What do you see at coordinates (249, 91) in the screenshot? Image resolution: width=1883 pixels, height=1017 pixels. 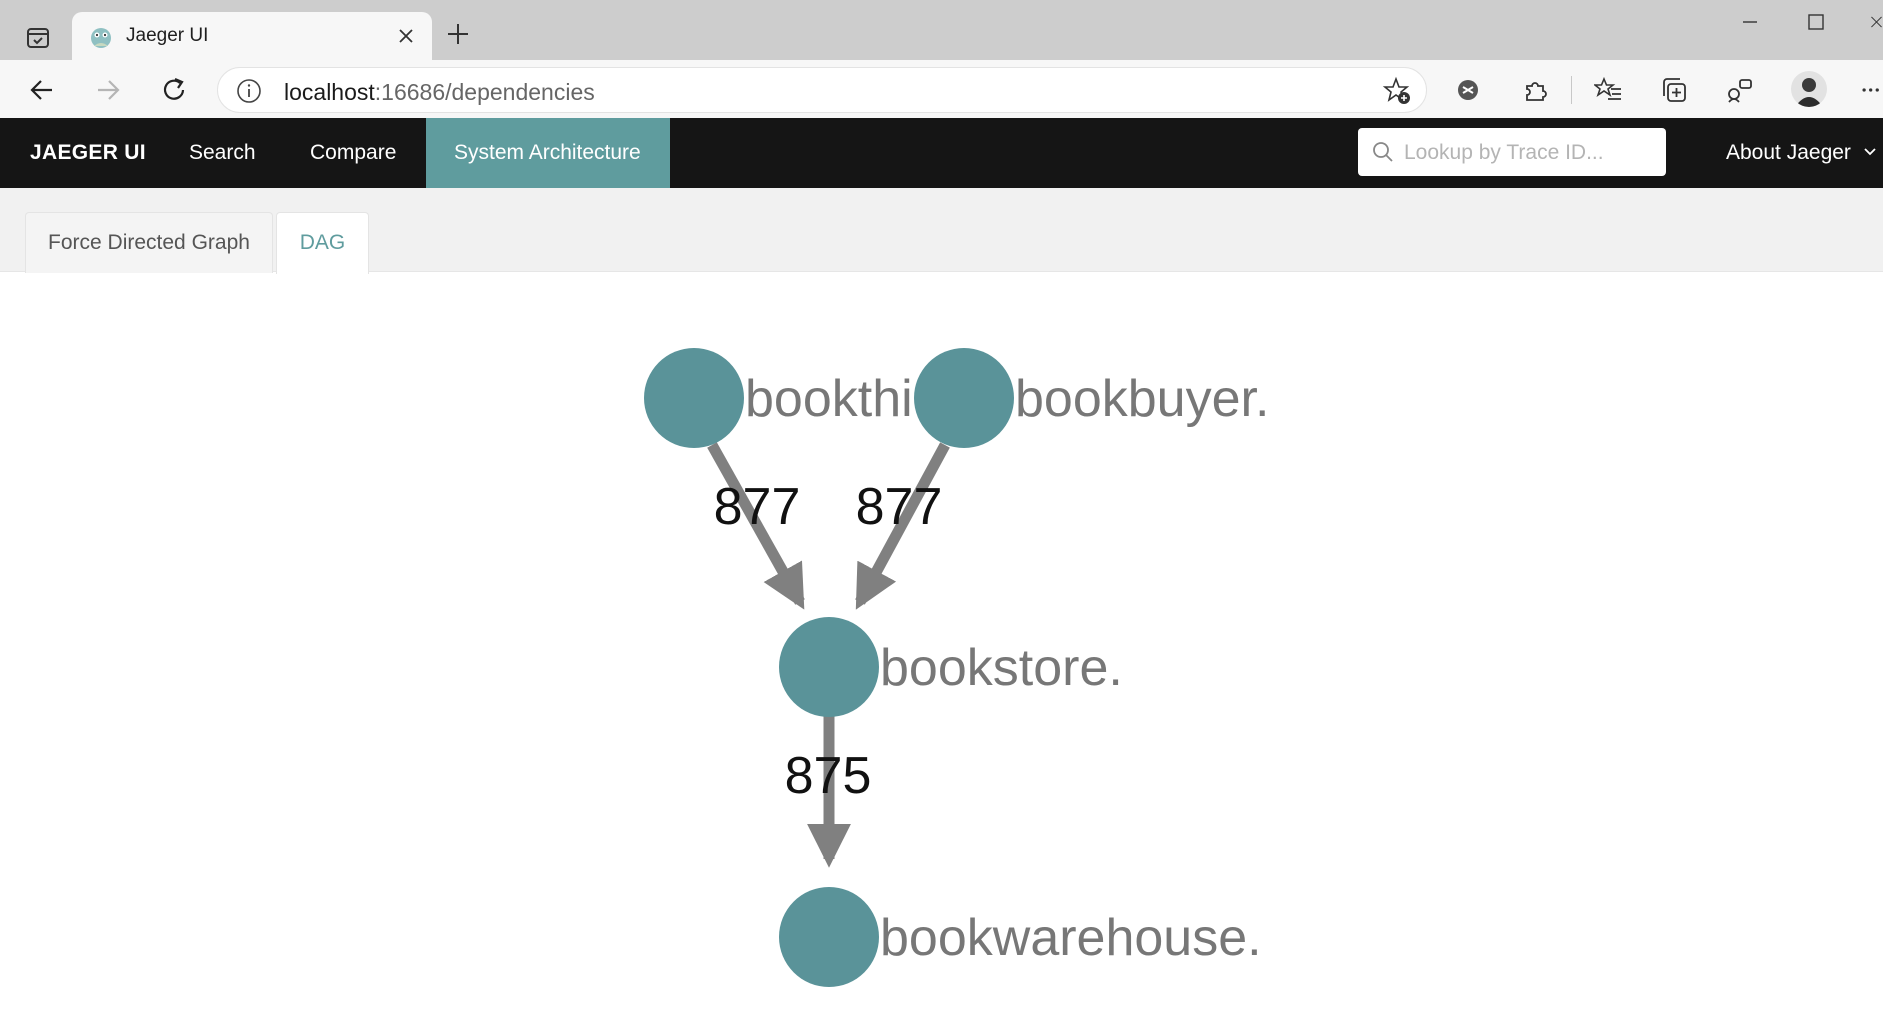 I see `info-icon` at bounding box center [249, 91].